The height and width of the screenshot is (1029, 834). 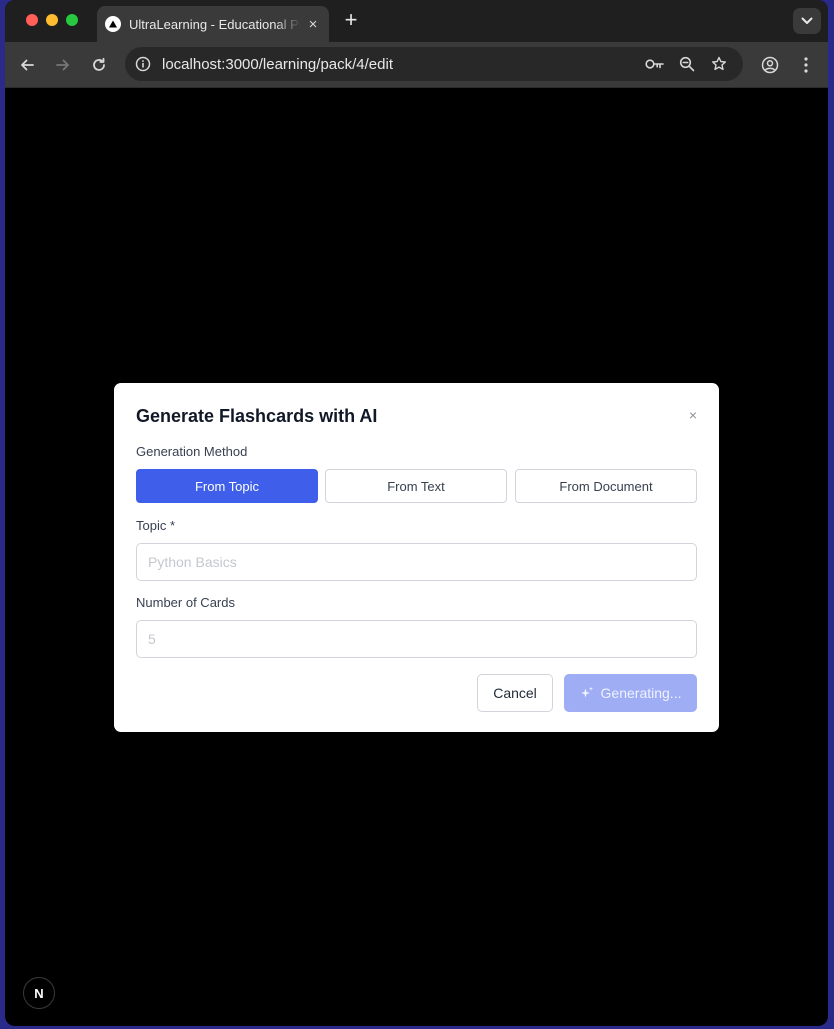 I want to click on number-of-cards-input, so click(x=416, y=639).